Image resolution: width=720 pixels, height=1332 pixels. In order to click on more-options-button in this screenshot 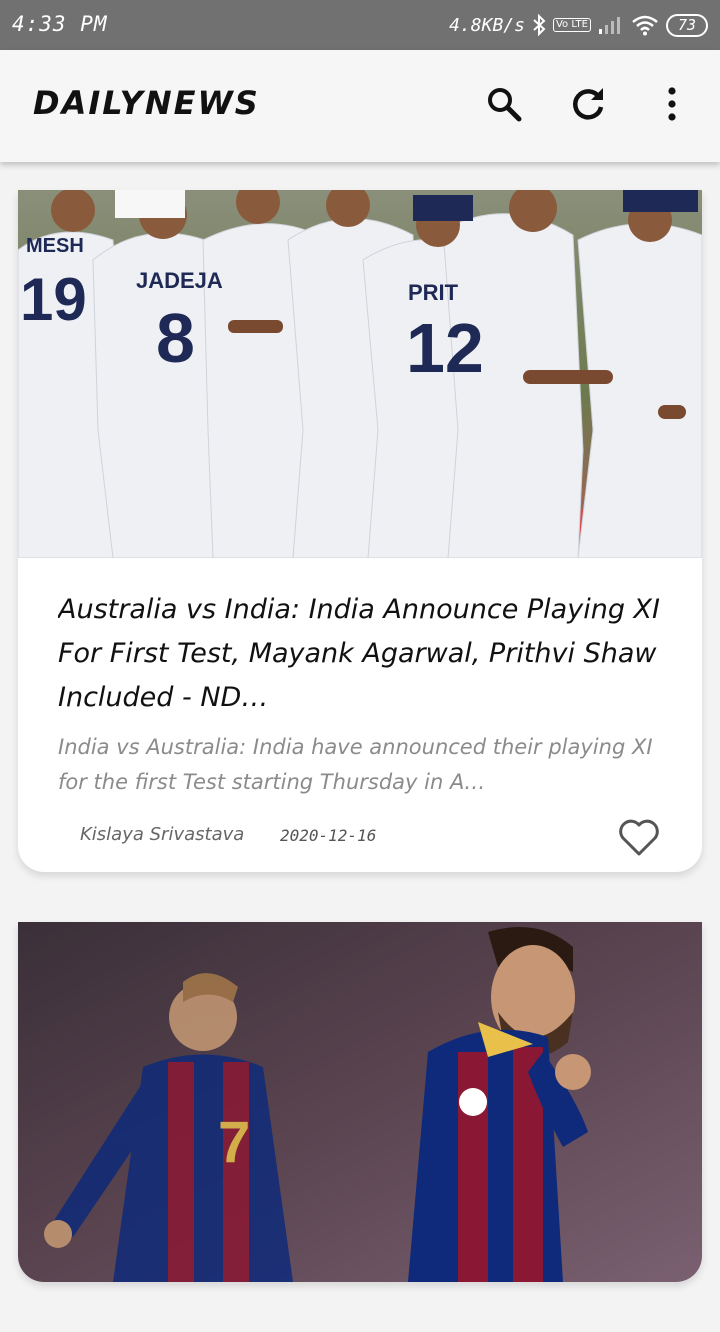, I will do `click(672, 104)`.